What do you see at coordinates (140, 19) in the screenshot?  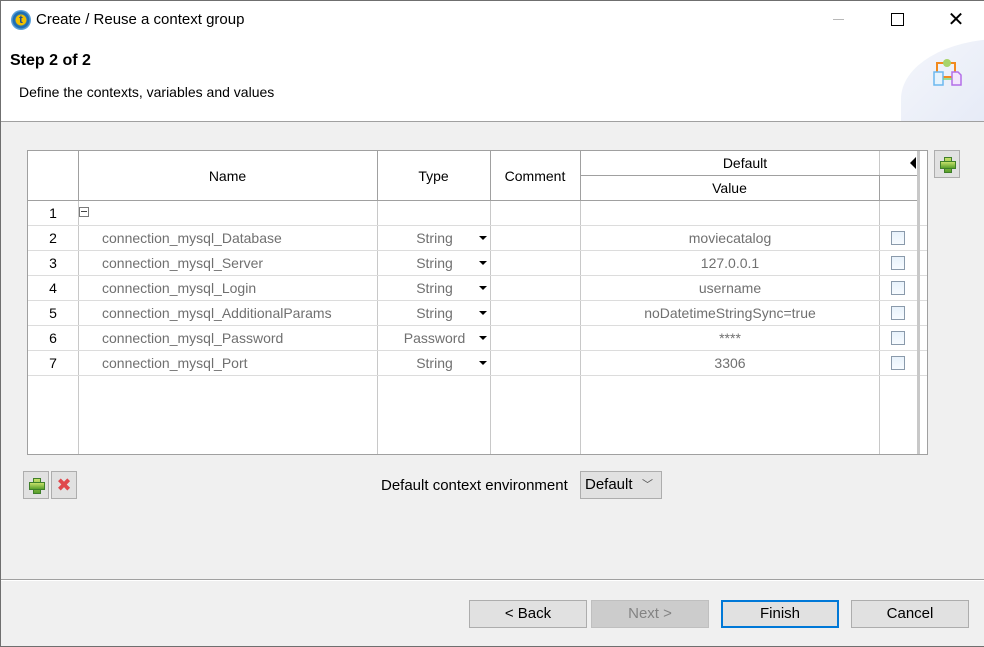 I see `window-title: Create / Reuse a context group` at bounding box center [140, 19].